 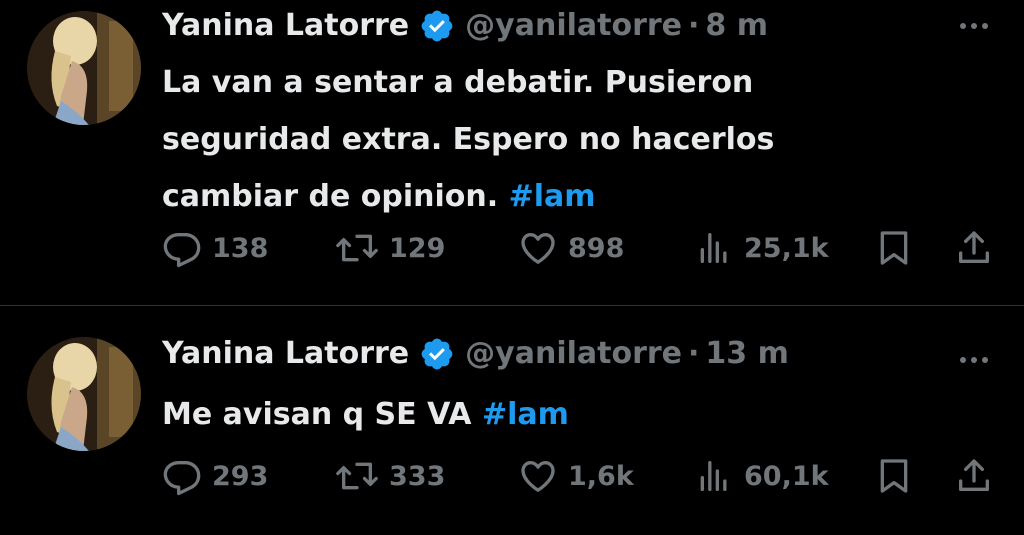 I want to click on tweet-header: Yanina Latorre @yanilatorre · 13 m, so click(x=475, y=354).